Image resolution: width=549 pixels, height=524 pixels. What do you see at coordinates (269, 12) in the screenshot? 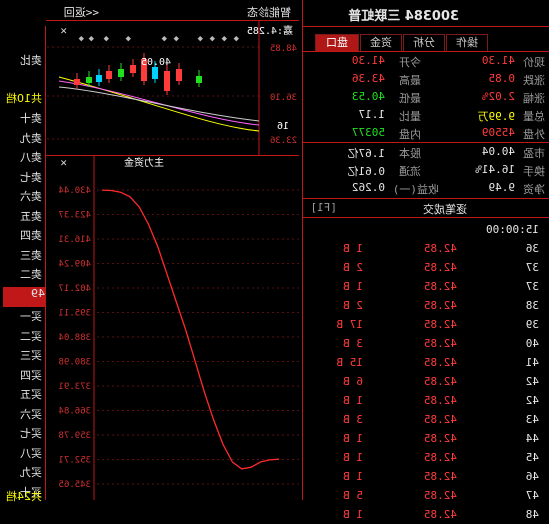
I see `smart-state-tab: 智能診态` at bounding box center [269, 12].